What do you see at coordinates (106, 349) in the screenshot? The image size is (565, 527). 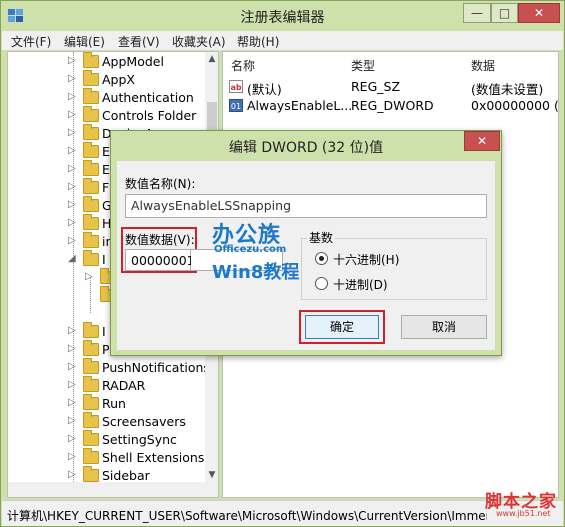 I see `tree-item-label: P` at bounding box center [106, 349].